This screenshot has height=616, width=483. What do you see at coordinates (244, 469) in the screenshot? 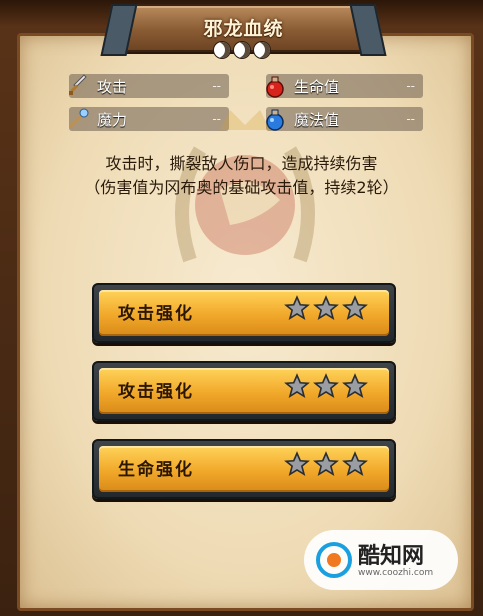
I see `upgrade-button-health: 生命强化` at bounding box center [244, 469].